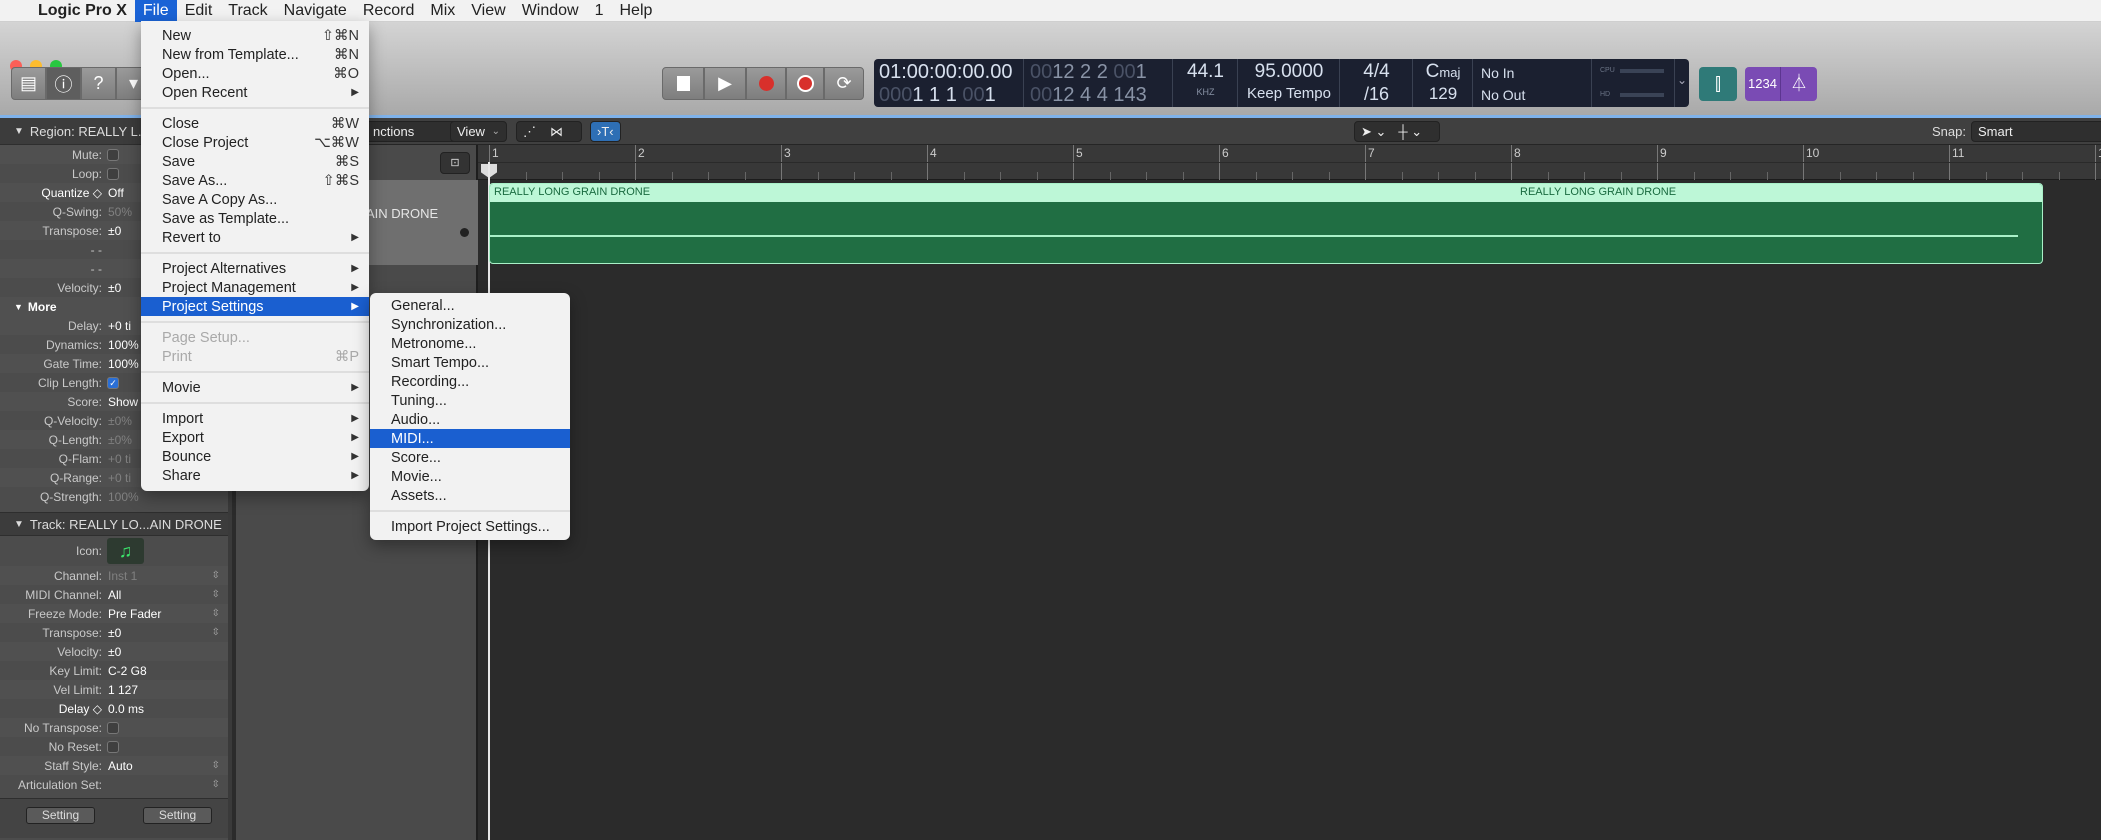 The image size is (2101, 840). I want to click on global-tracks-button: ⊡, so click(455, 163).